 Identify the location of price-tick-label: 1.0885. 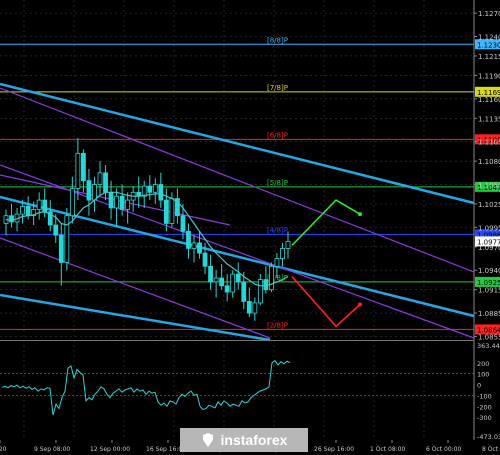
(489, 314).